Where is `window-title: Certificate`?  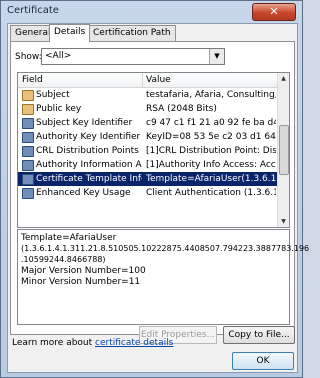
window-title: Certificate is located at coordinates (33, 10).